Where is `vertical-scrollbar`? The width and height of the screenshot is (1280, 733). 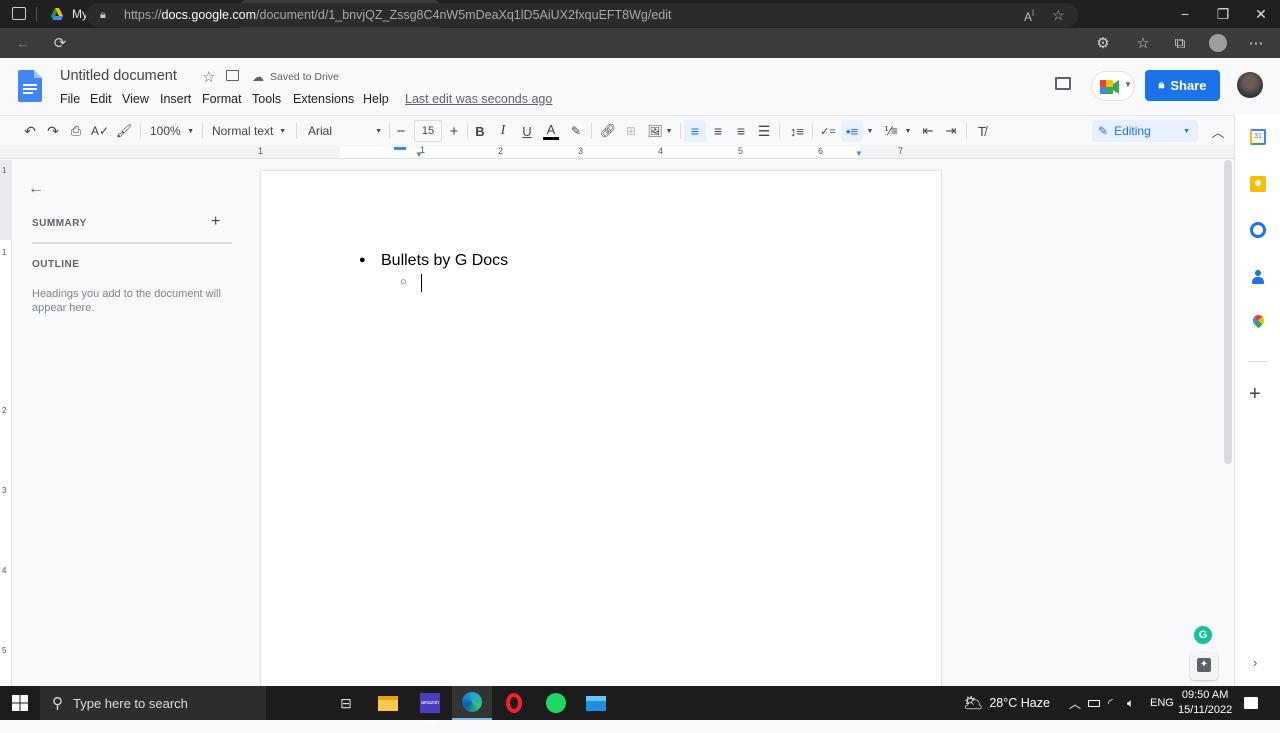 vertical-scrollbar is located at coordinates (1228, 312).